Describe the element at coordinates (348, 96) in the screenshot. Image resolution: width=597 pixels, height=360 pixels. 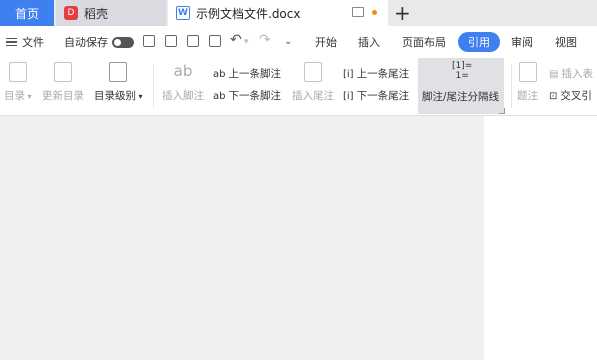
I see `next-endnote-icon: [i]` at that location.